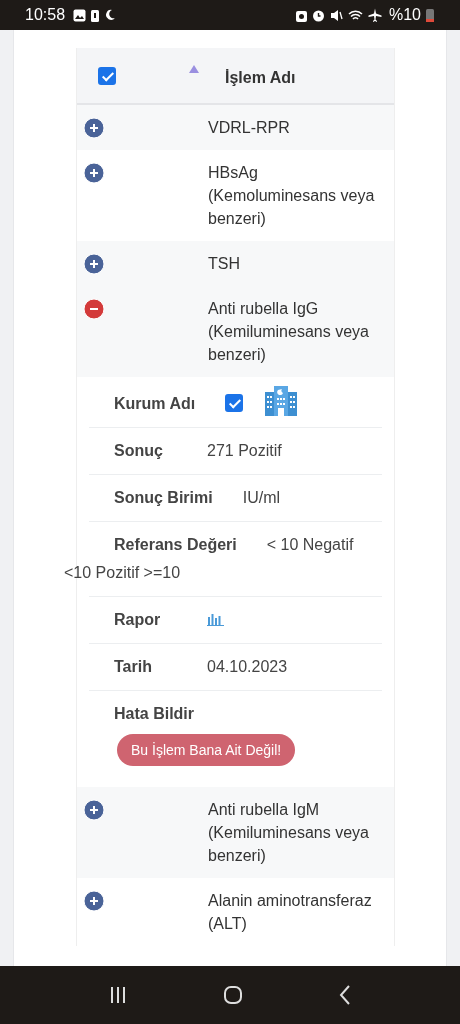 This screenshot has height=1024, width=460. I want to click on test-name: TSH, so click(224, 264).